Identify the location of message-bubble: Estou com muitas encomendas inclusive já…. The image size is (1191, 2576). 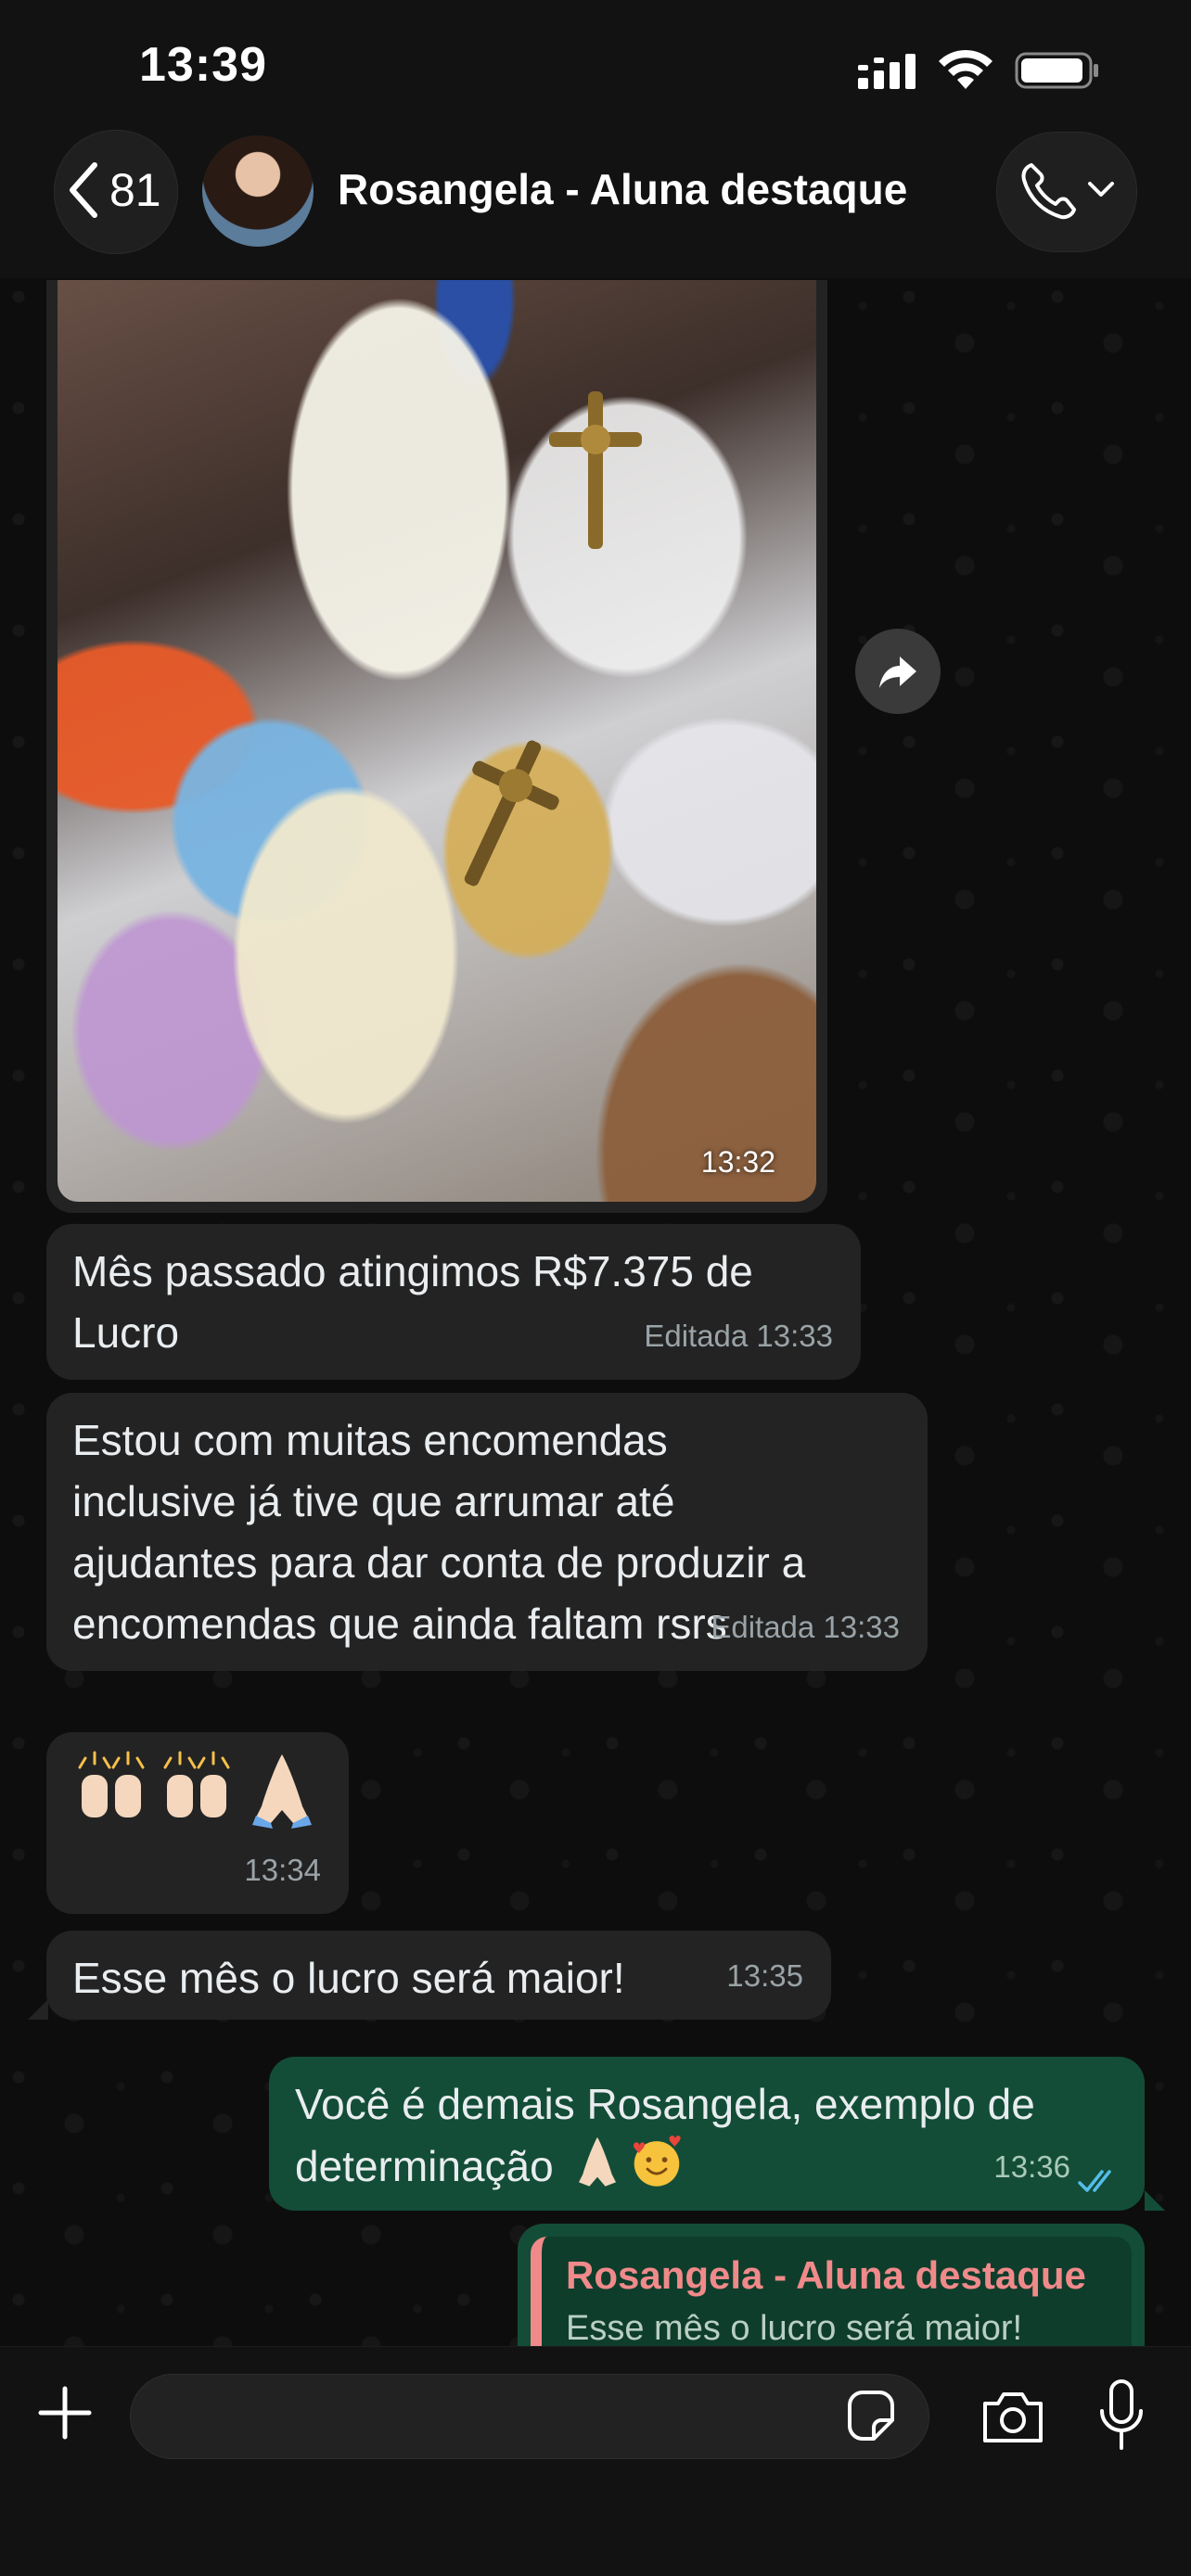
(487, 1532).